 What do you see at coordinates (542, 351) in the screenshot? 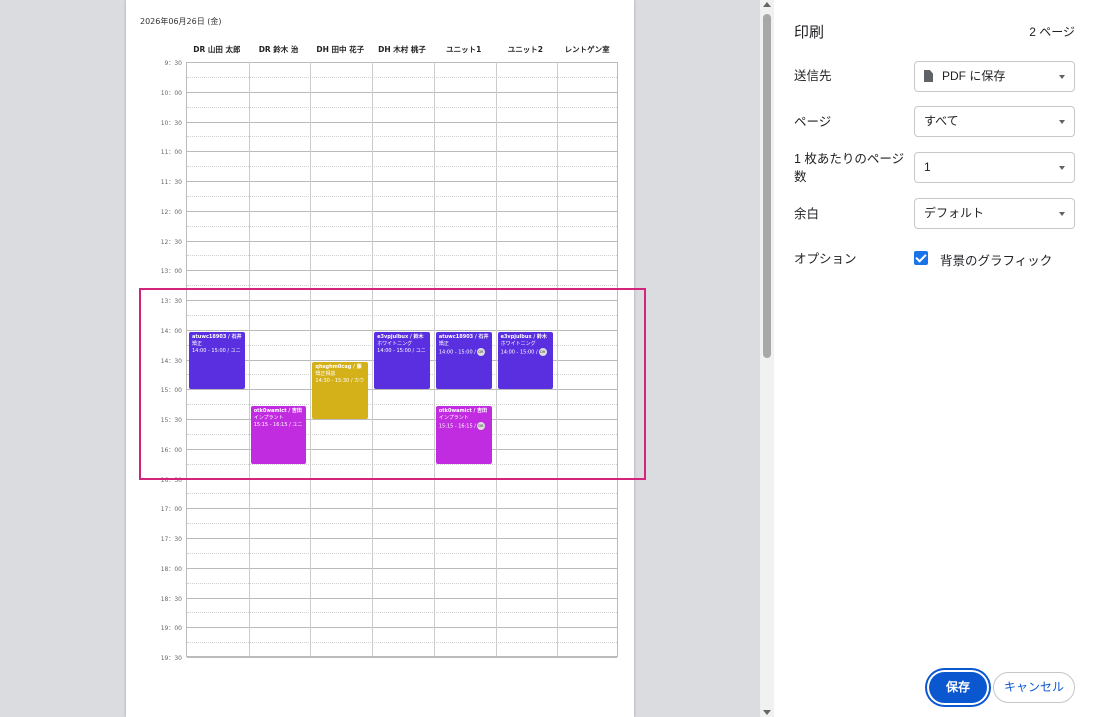
I see `staff-badge: DH` at bounding box center [542, 351].